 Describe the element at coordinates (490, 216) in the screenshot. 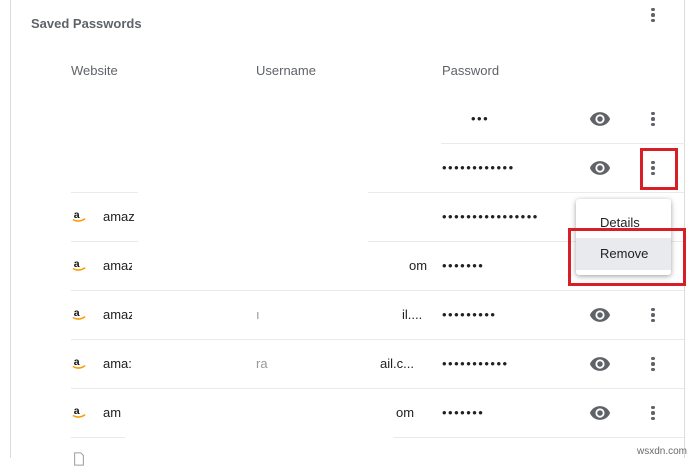

I see `password-value: ••••••••••••••••` at that location.